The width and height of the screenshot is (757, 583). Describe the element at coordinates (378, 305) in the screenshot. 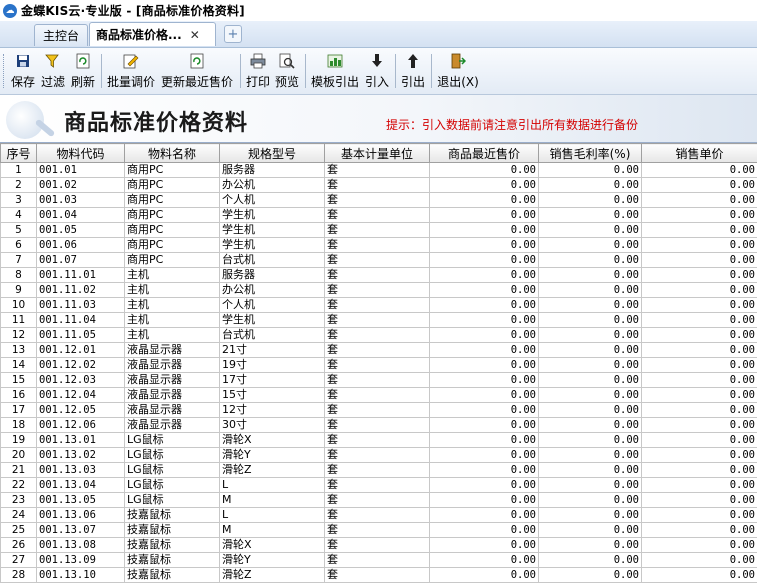

I see `table-row: 10 001.11.03 主机 个人机套 0.00 0.00 0.00` at that location.